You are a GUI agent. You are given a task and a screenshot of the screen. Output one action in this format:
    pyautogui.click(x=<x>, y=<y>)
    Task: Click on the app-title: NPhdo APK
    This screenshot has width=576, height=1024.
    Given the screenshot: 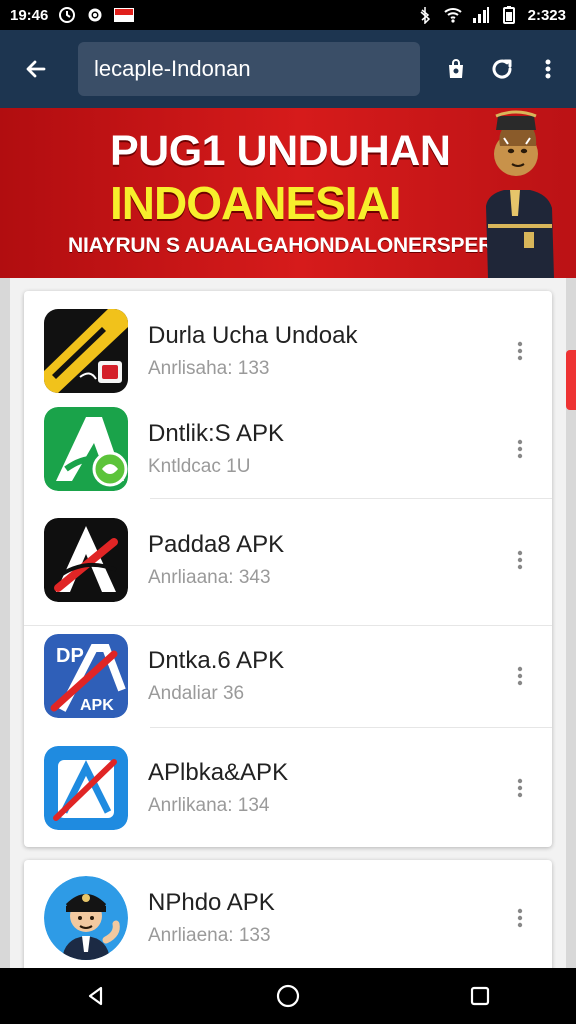 What is the action you would take?
    pyautogui.click(x=211, y=902)
    